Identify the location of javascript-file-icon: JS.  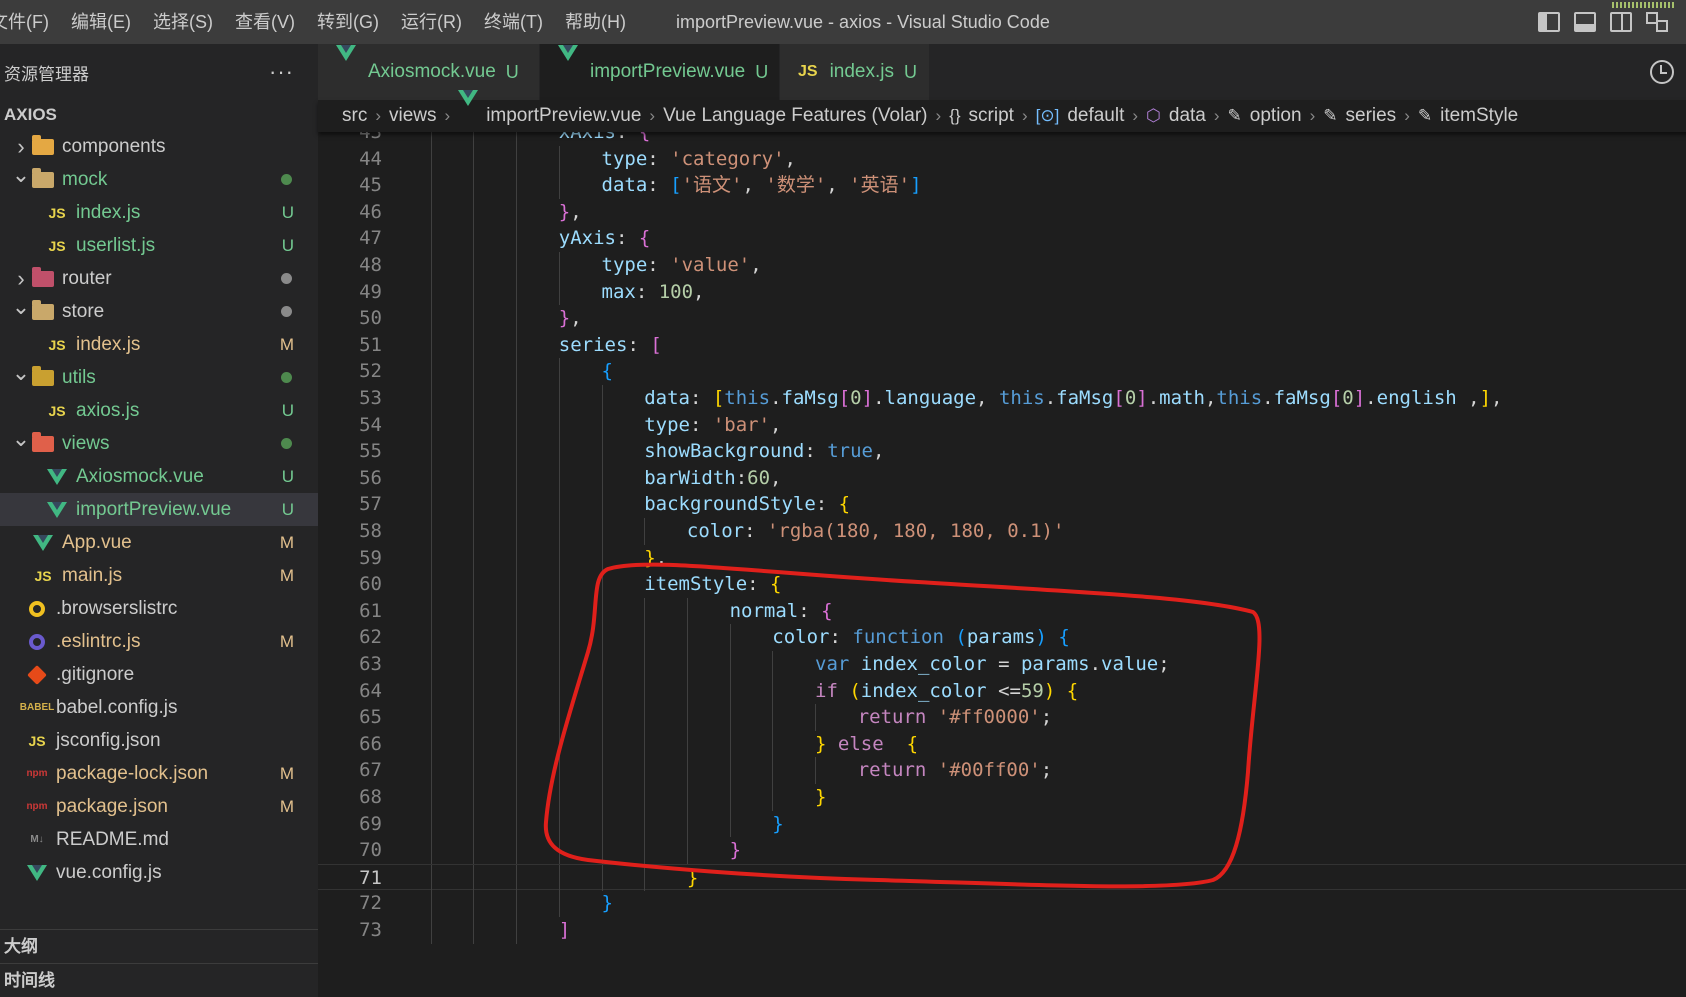
(57, 344).